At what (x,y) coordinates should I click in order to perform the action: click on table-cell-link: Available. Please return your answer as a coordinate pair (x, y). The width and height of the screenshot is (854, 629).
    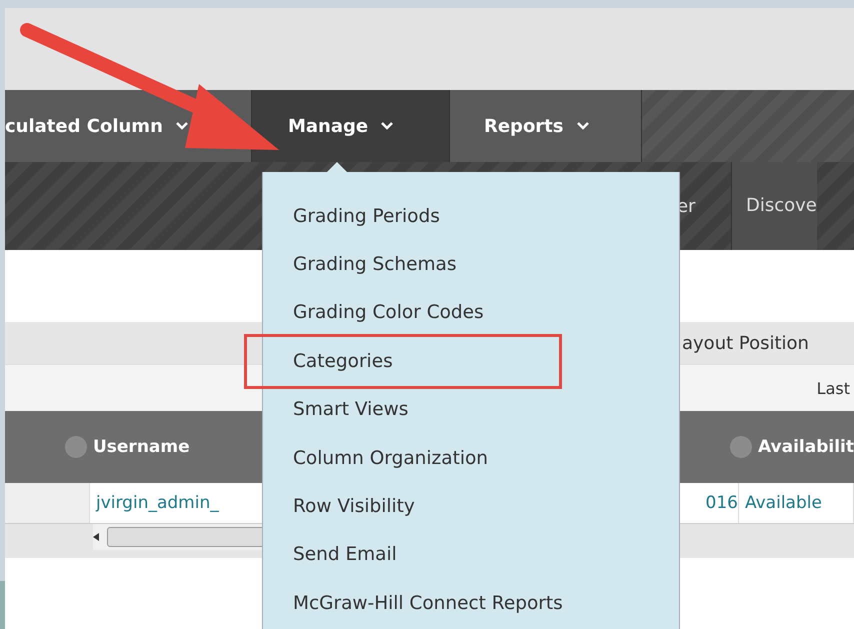
    Looking at the image, I should click on (783, 503).